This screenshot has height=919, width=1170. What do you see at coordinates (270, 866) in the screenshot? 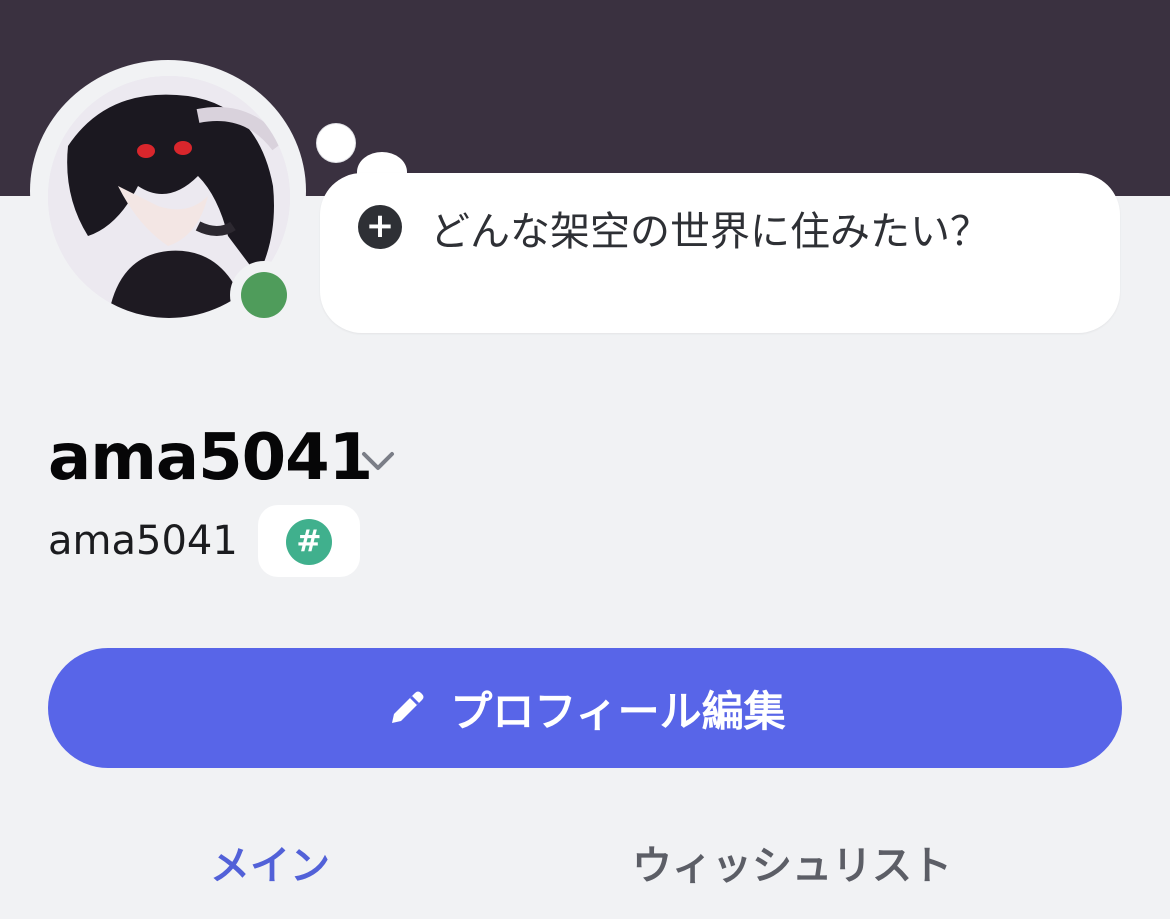
I see `tab-main: メイン` at bounding box center [270, 866].